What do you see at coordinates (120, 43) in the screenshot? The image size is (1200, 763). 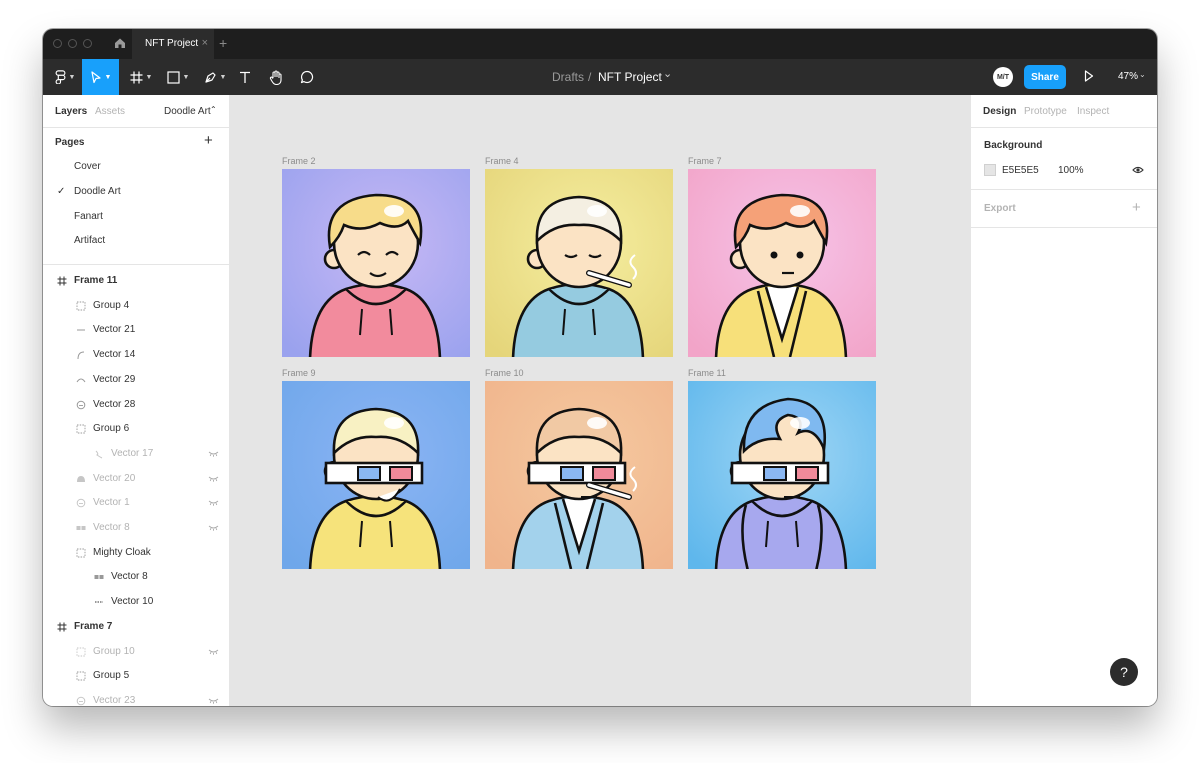 I see `home-icon` at bounding box center [120, 43].